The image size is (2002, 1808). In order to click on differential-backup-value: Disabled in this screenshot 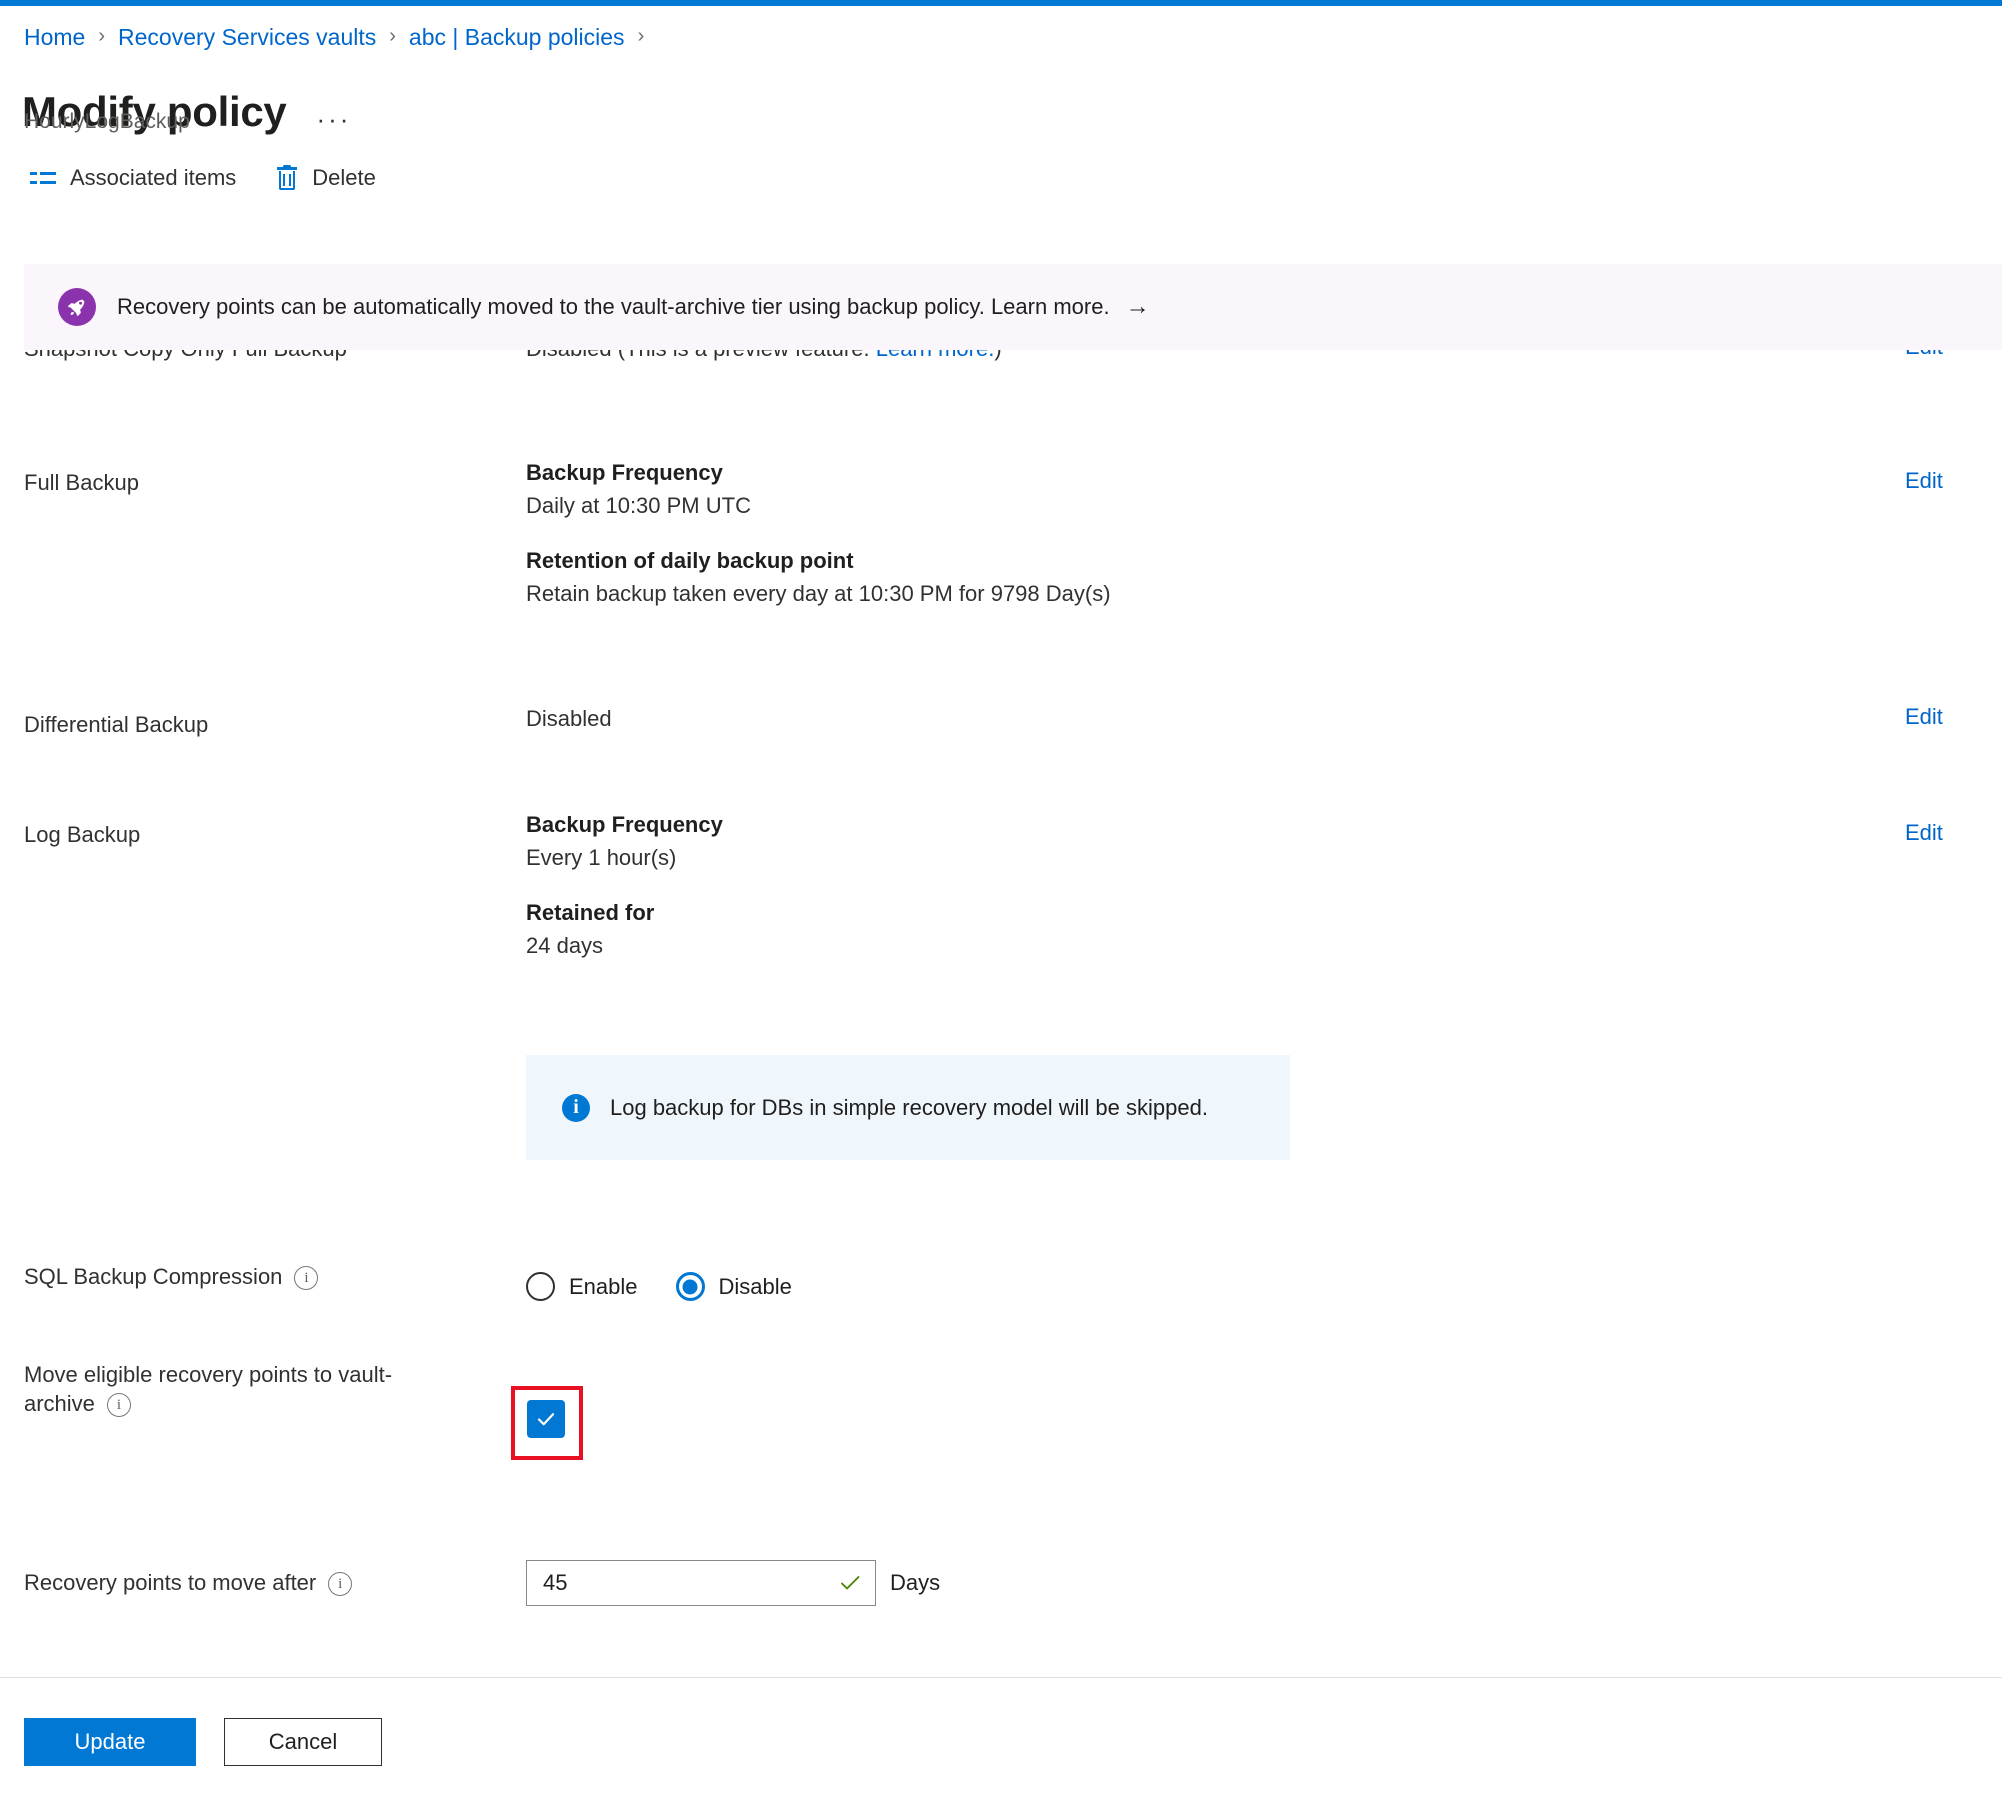, I will do `click(569, 718)`.